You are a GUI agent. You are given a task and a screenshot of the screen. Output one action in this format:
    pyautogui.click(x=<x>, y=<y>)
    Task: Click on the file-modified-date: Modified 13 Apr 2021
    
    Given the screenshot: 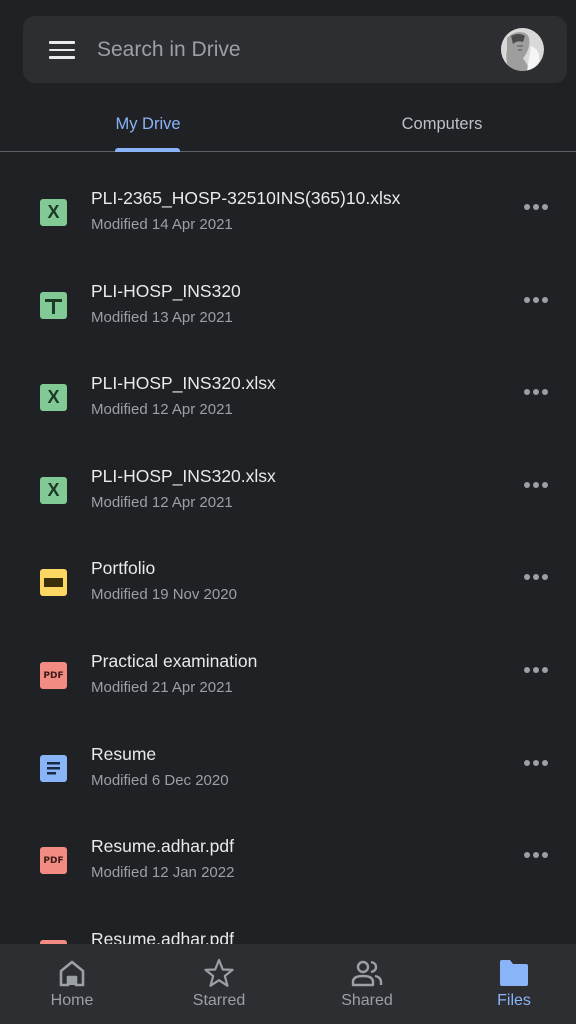 What is the action you would take?
    pyautogui.click(x=162, y=317)
    